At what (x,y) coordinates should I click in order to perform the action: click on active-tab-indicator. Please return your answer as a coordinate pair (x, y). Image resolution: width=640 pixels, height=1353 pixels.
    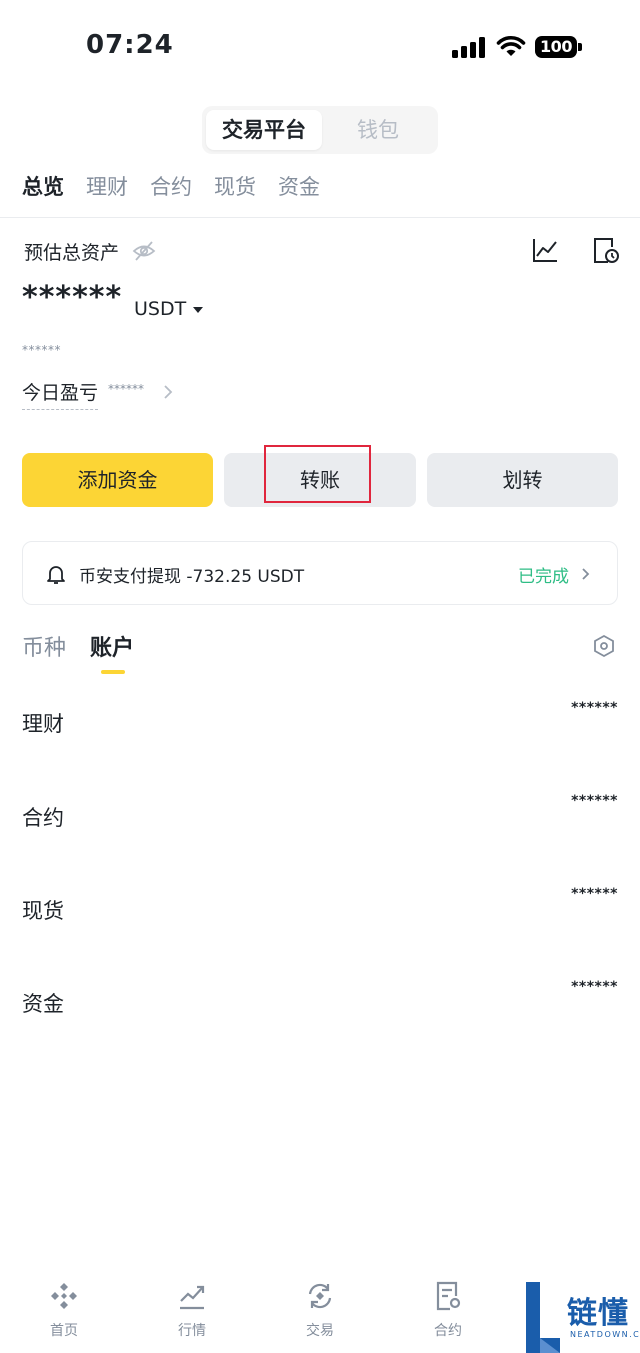
    Looking at the image, I should click on (113, 672).